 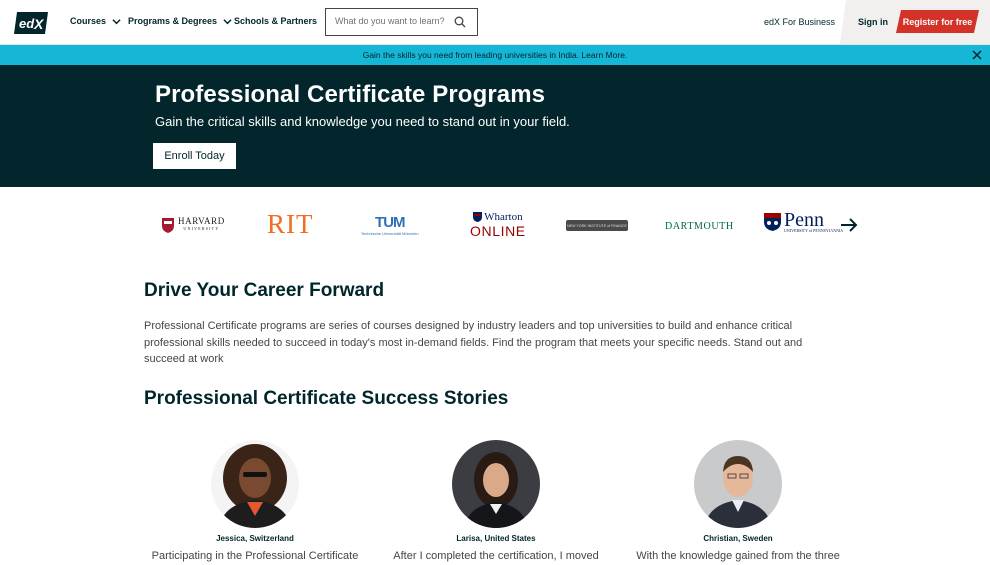 I want to click on nav-schools-label: Schools & Partners, so click(x=276, y=21).